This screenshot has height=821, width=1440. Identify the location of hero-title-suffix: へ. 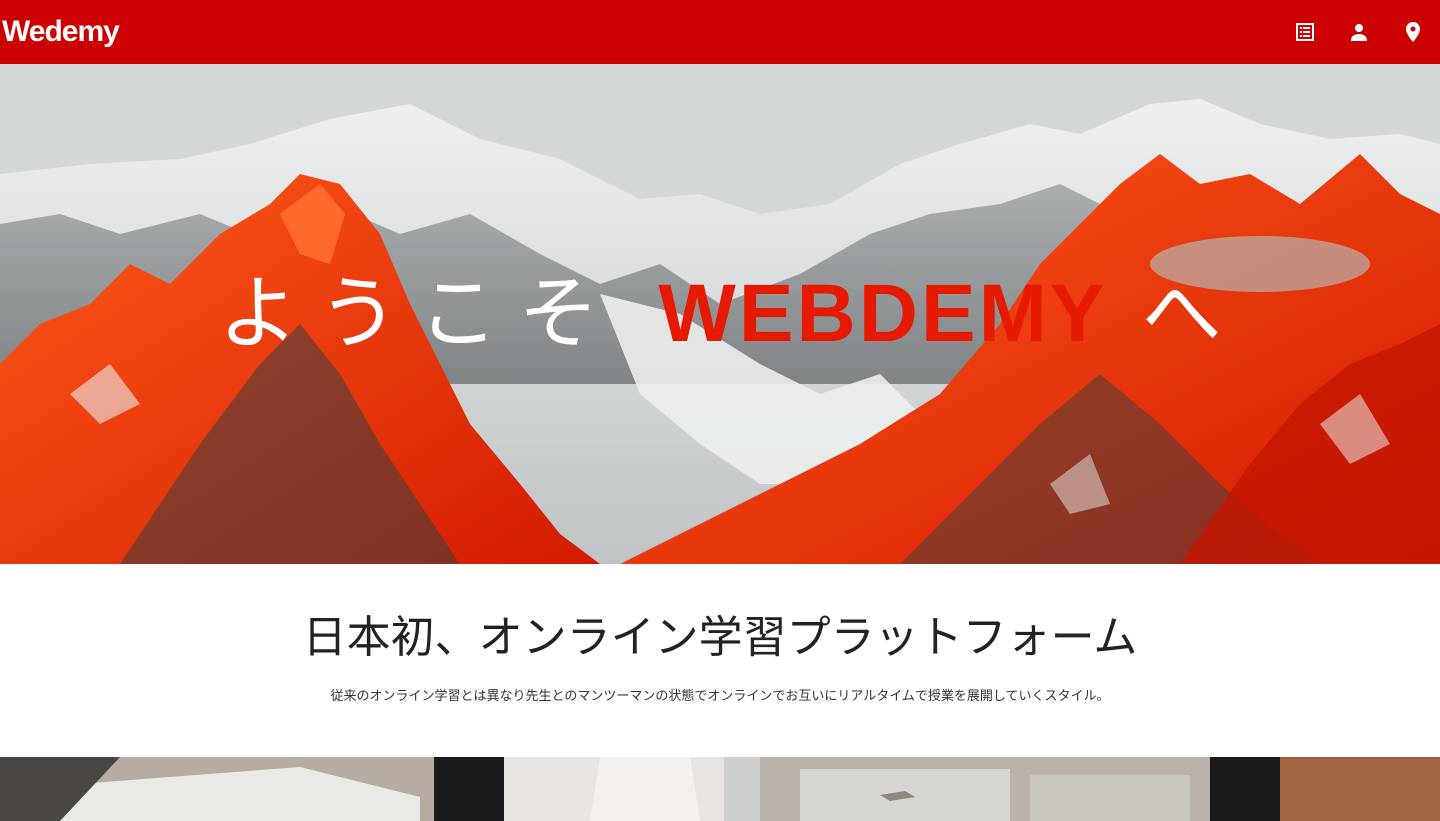
(1181, 313).